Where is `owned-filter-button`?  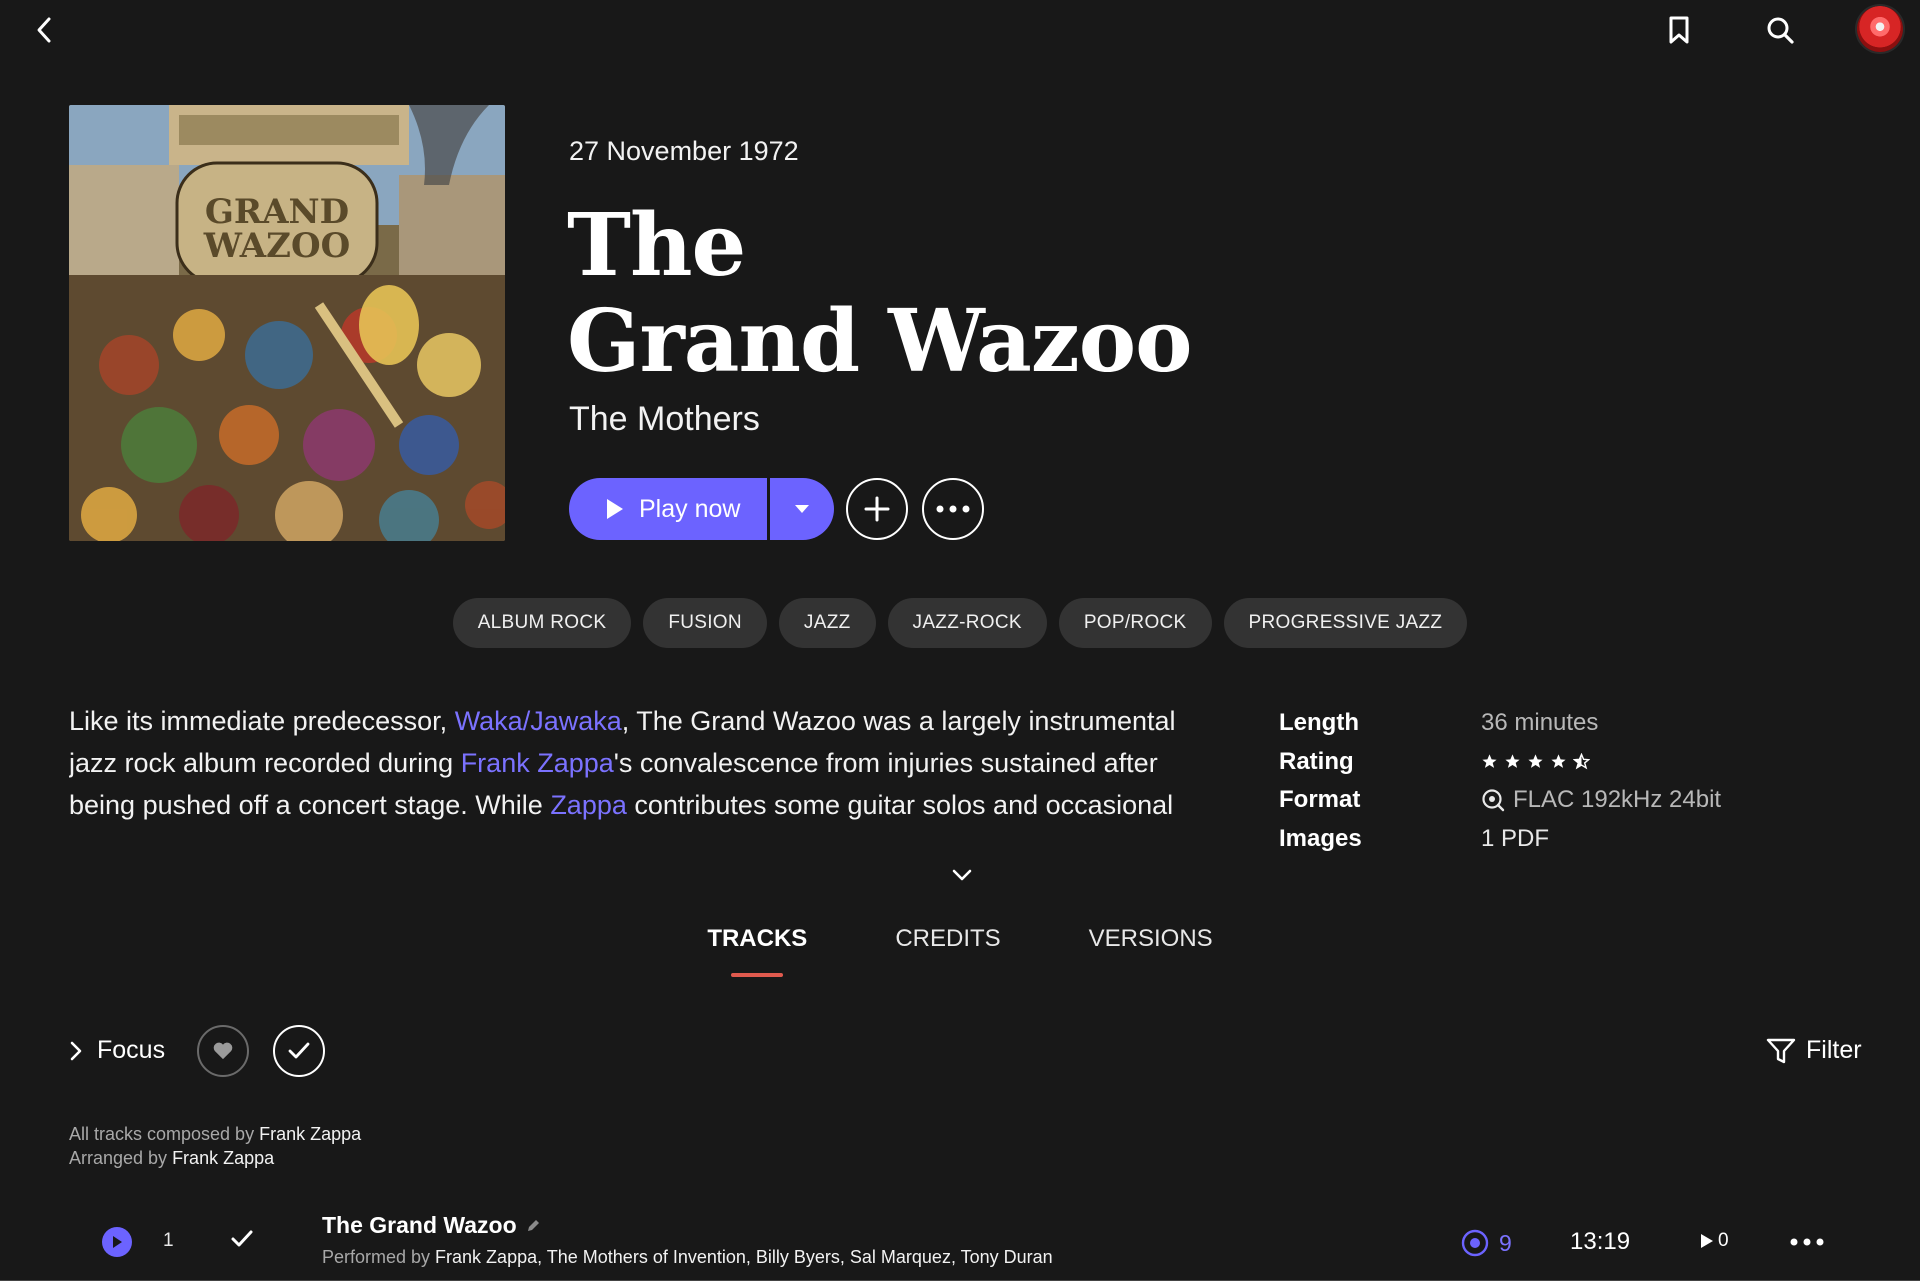
owned-filter-button is located at coordinates (299, 1051).